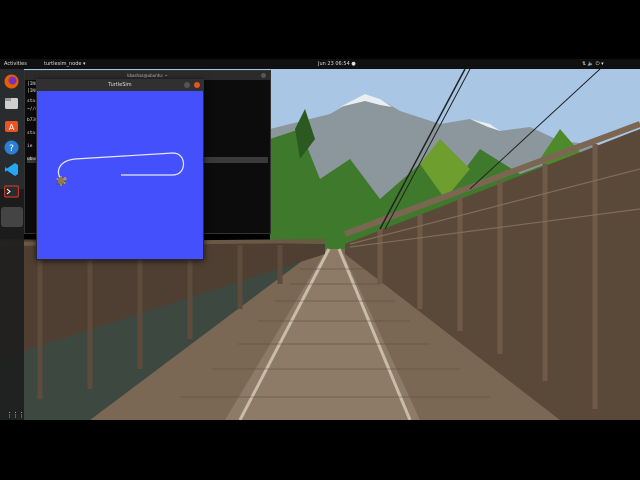  Describe the element at coordinates (263, 75) in the screenshot. I see `terminal-close-icon` at that location.